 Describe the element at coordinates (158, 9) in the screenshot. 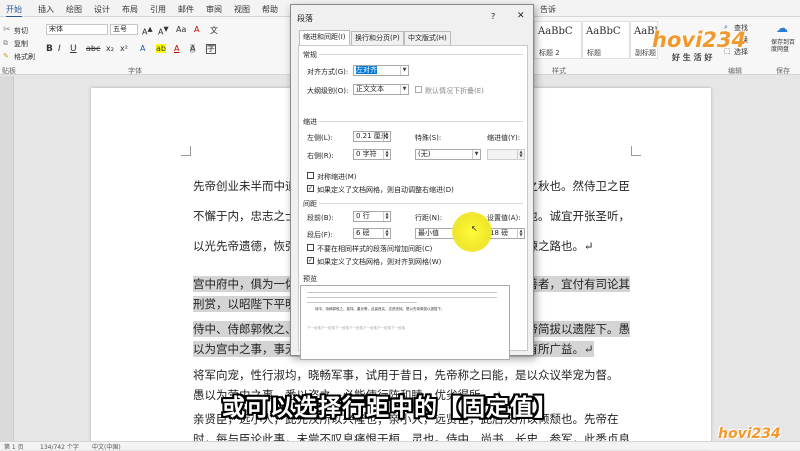

I see `tab-references: 引用` at that location.